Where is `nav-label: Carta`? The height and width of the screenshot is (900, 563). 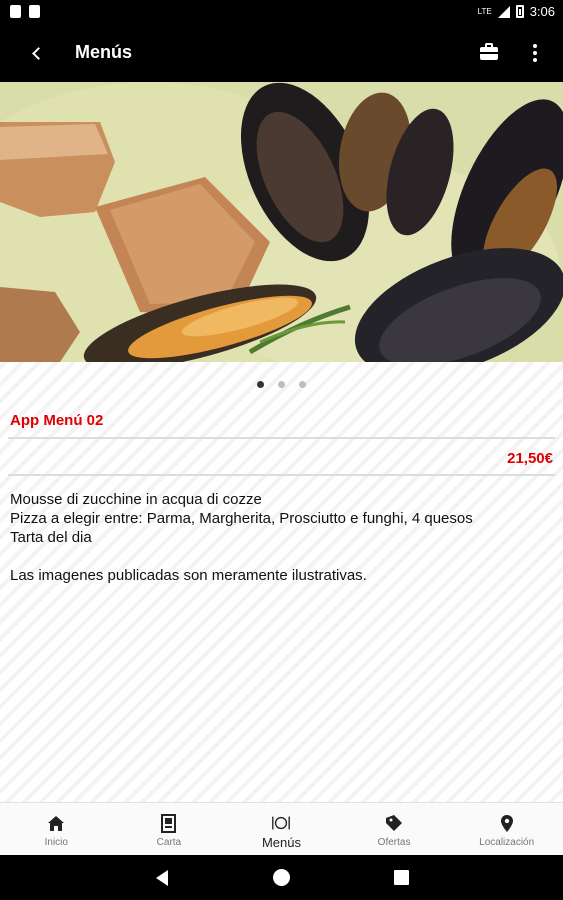 nav-label: Carta is located at coordinates (169, 842).